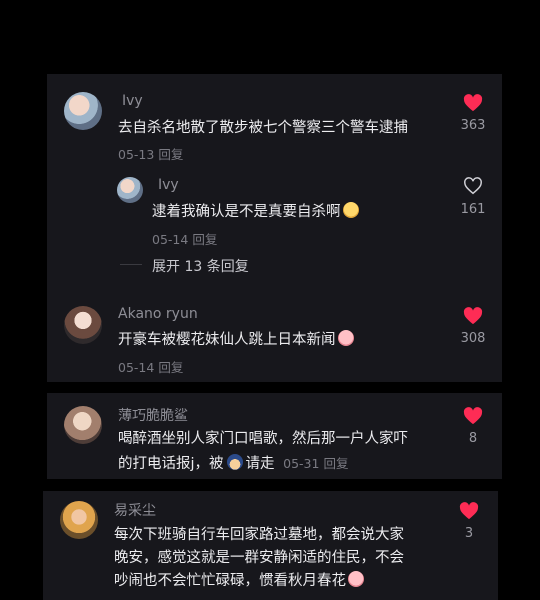 The image size is (540, 600). I want to click on grin-sweat-emoji-icon, so click(350, 210).